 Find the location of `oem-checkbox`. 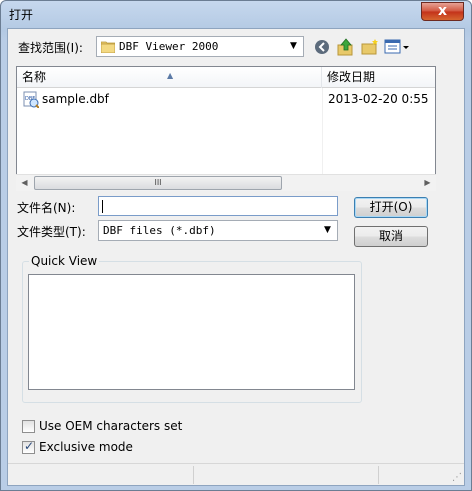

oem-checkbox is located at coordinates (28, 426).